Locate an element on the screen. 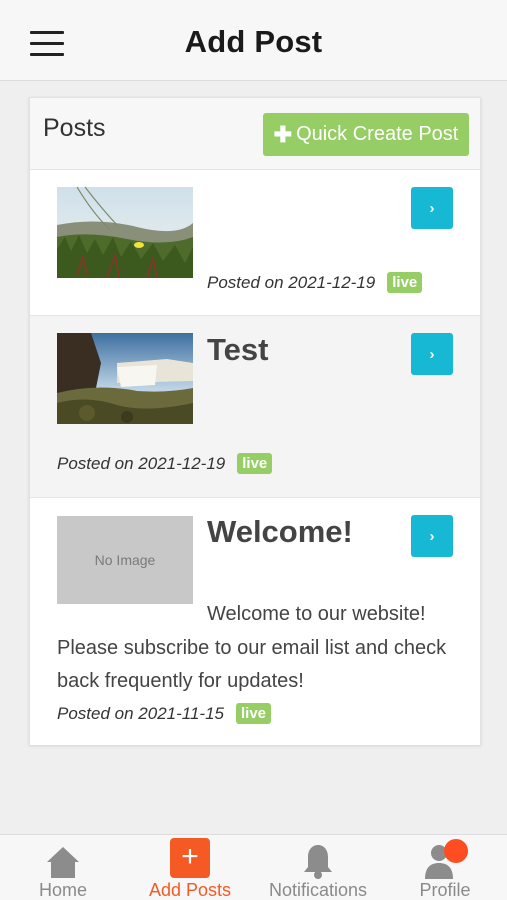 The height and width of the screenshot is (900, 507). tab-notifications: Notifications is located at coordinates (318, 867).